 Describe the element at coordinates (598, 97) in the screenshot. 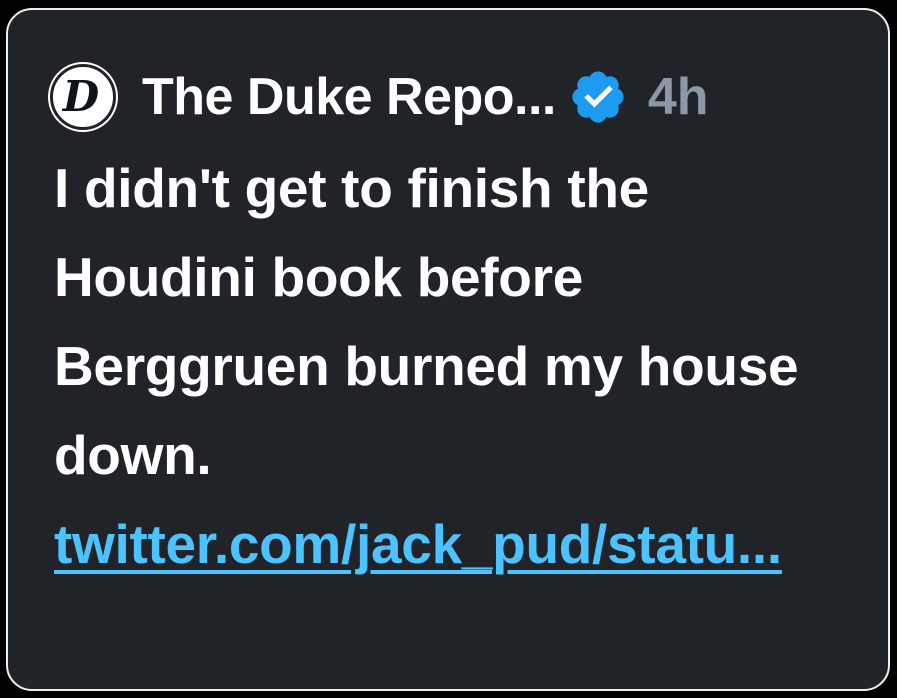

I see `verified-badge-icon` at that location.